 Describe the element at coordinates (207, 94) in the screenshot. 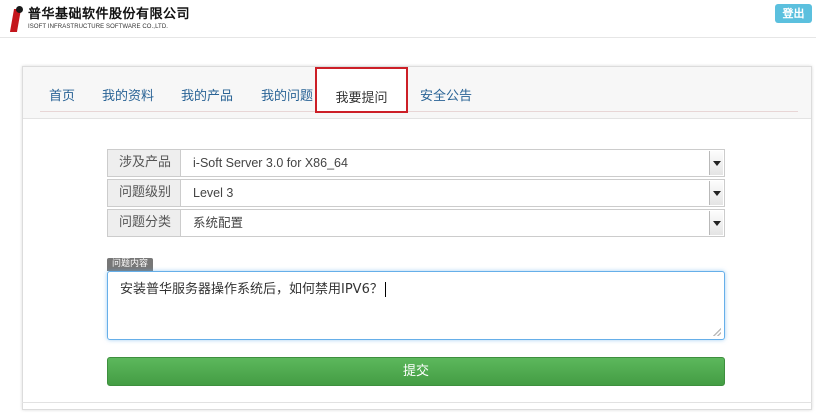

I see `tab-my-products: 我的产品` at that location.